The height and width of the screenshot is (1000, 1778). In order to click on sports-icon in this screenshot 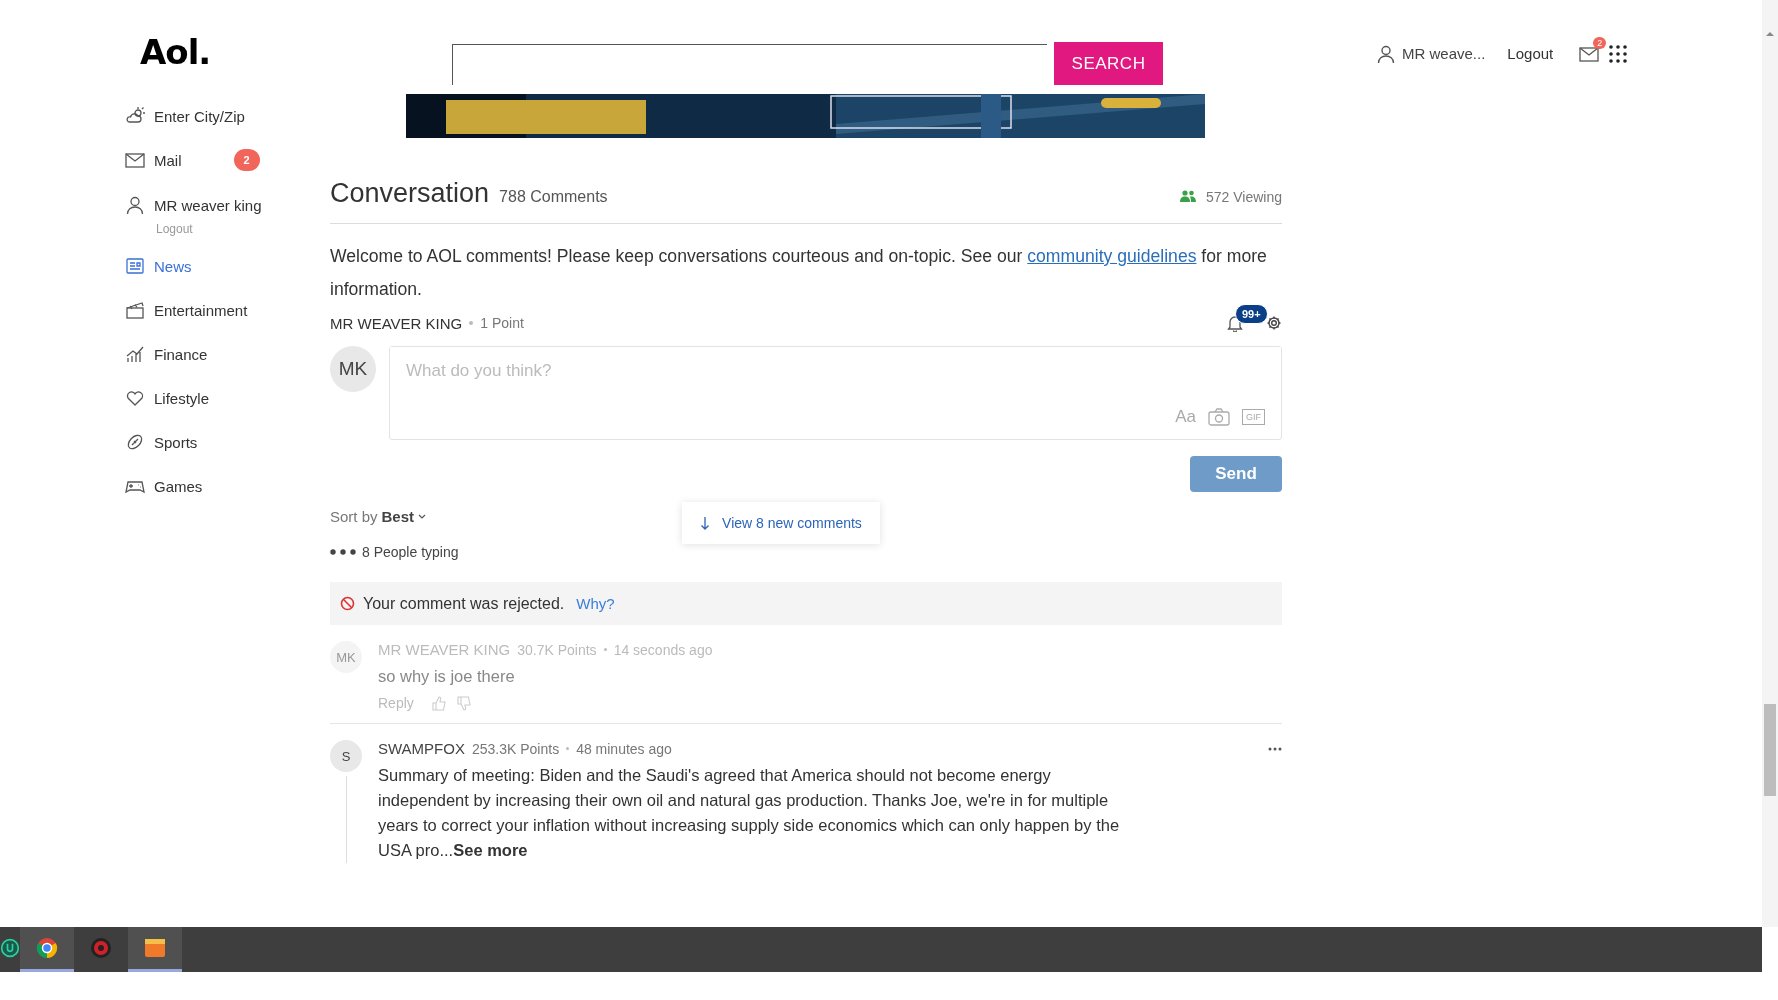, I will do `click(135, 442)`.